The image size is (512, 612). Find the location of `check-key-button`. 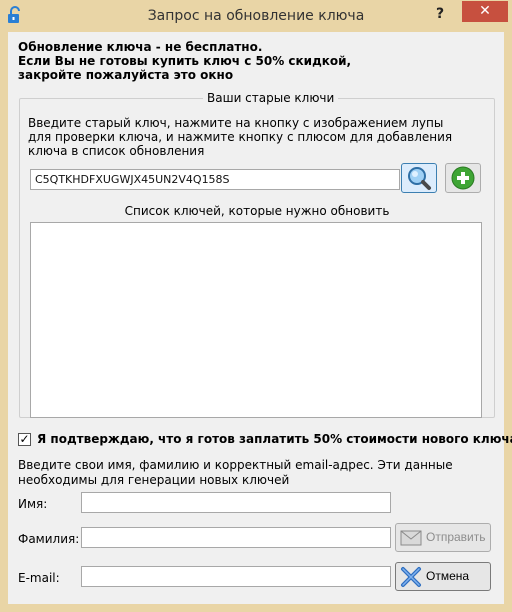

check-key-button is located at coordinates (419, 178).